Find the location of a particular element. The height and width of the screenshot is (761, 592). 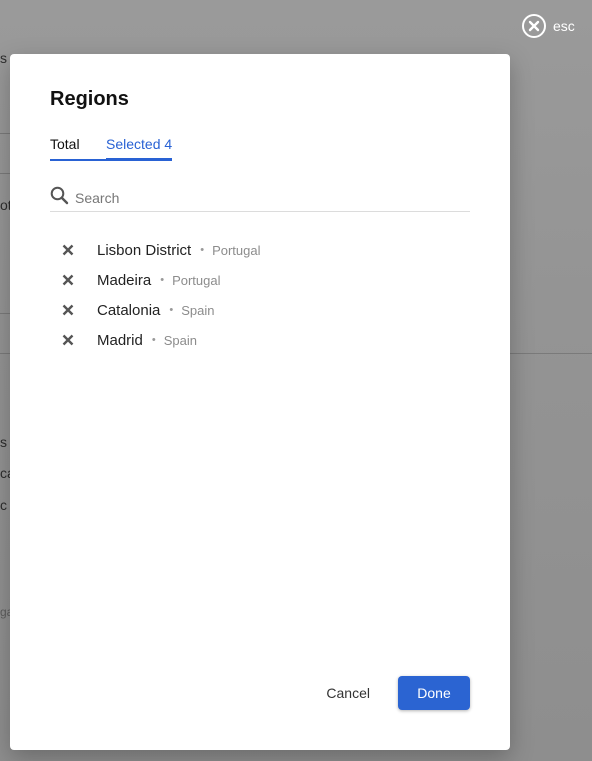

background-text: c is located at coordinates (3, 505).